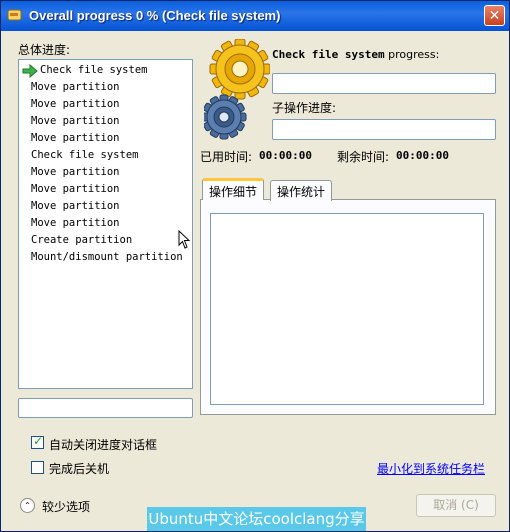 This screenshot has width=510, height=532. What do you see at coordinates (82, 240) in the screenshot?
I see `operation-item: Create partition` at bounding box center [82, 240].